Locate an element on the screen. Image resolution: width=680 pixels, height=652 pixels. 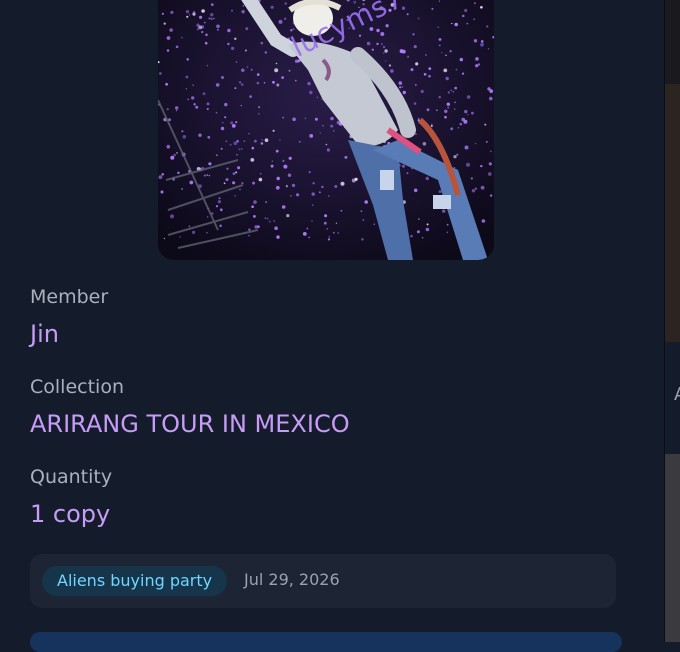
listing-card: Aliens buying party Jul 29, 2026 is located at coordinates (323, 581).